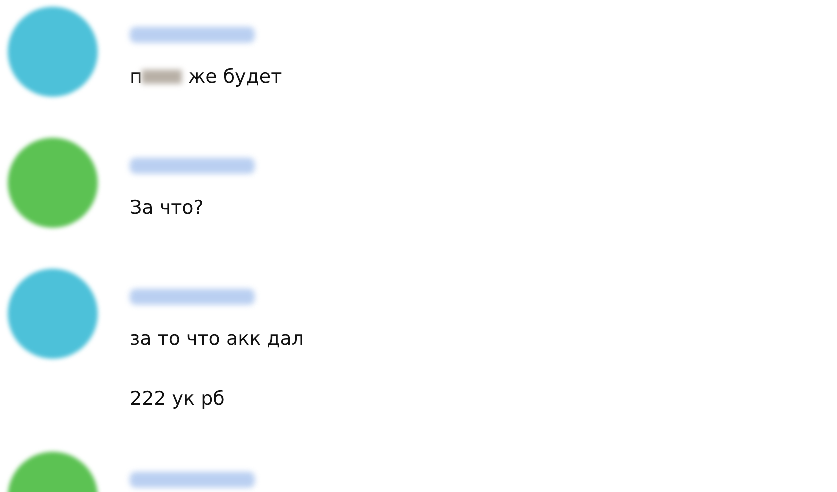  Describe the element at coordinates (167, 208) in the screenshot. I see `message-text: За что?` at that location.